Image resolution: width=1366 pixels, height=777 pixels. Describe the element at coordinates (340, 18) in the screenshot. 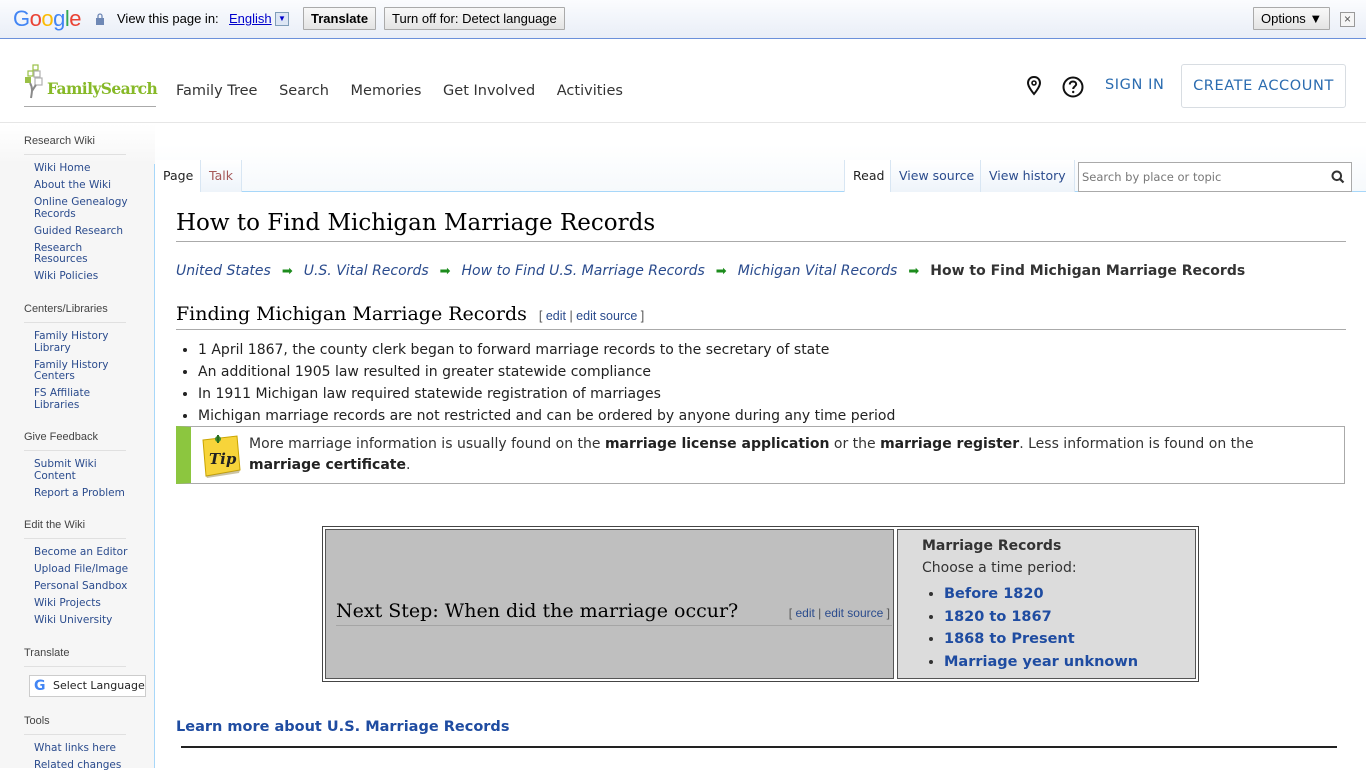

I see `translate-button: Translate` at that location.